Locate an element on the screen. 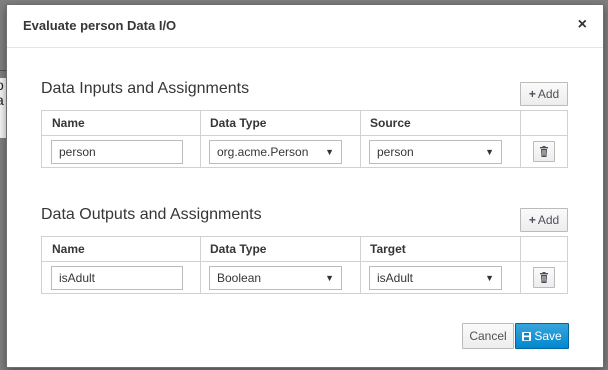 This screenshot has width=608, height=370. cancel-button: Cancel is located at coordinates (488, 336).